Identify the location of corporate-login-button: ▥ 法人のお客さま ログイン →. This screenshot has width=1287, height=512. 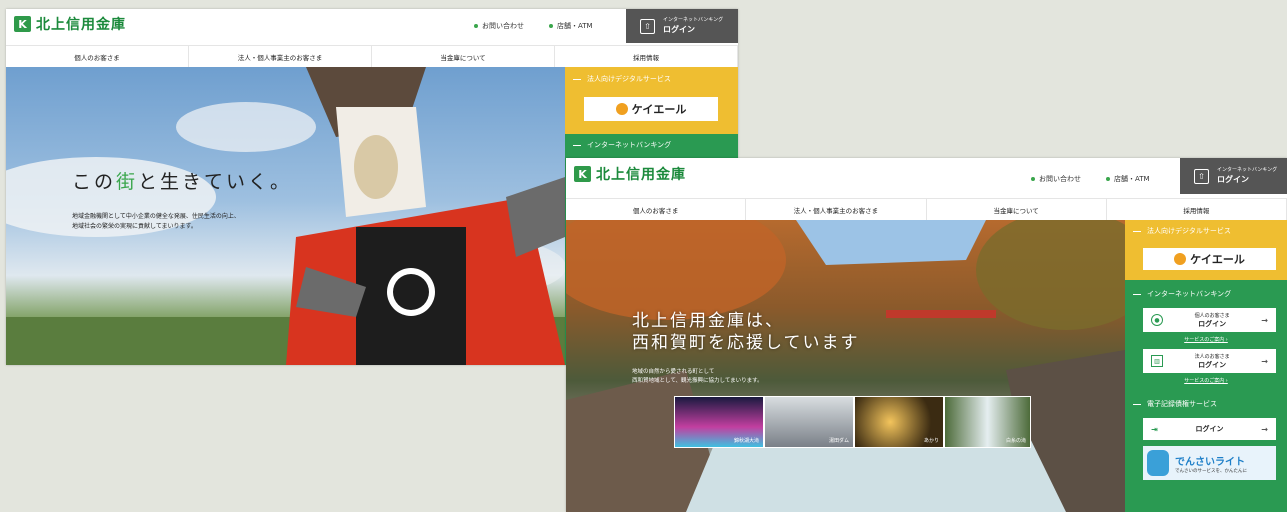
(1209, 361).